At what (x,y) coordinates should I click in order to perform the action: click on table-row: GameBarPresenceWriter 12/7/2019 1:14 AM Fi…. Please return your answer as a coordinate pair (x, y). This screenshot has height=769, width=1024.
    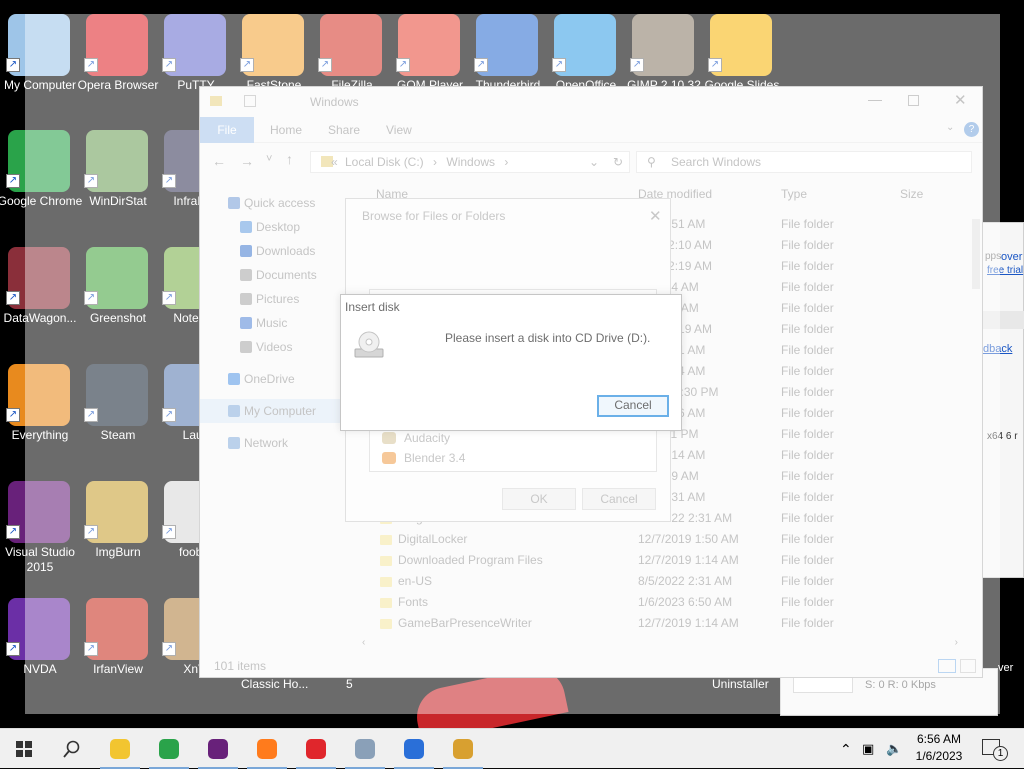
    Looking at the image, I should click on (671, 624).